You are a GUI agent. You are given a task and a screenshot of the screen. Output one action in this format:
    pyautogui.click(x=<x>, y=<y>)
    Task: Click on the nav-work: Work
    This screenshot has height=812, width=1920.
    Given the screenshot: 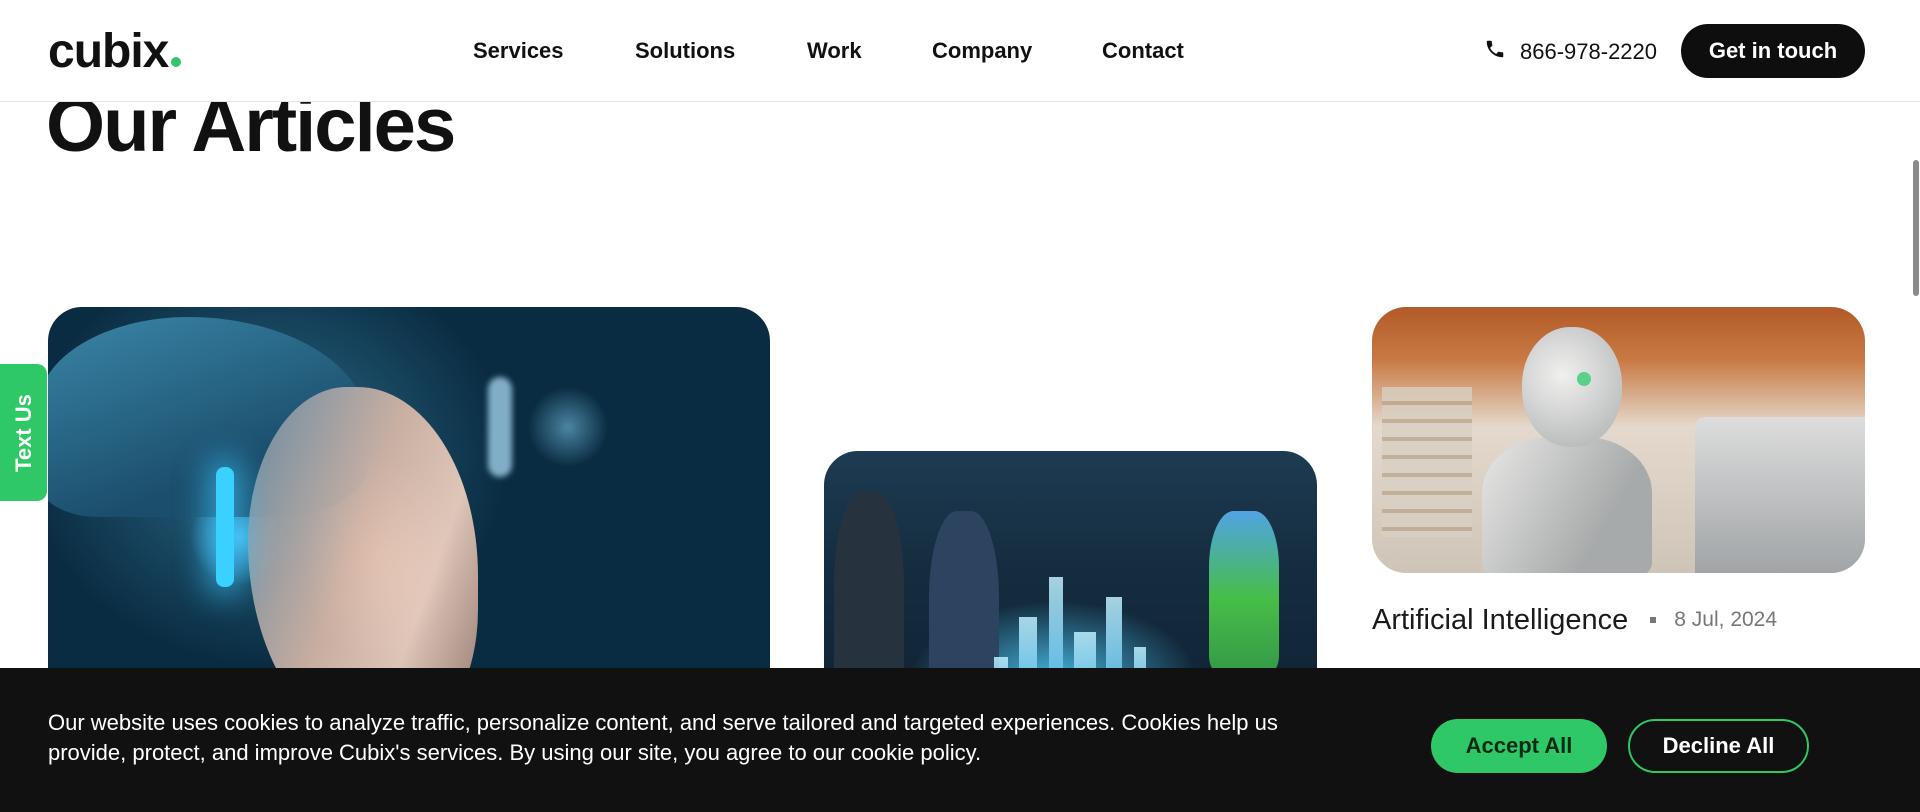 What is the action you would take?
    pyautogui.click(x=834, y=51)
    